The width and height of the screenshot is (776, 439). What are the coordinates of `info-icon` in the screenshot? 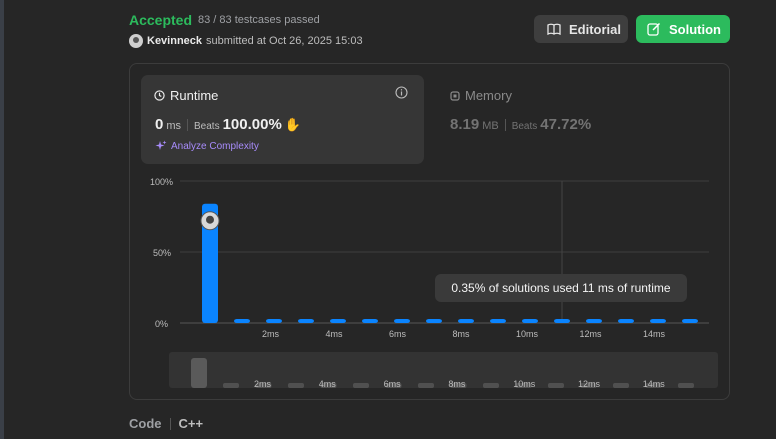 It's located at (401, 92).